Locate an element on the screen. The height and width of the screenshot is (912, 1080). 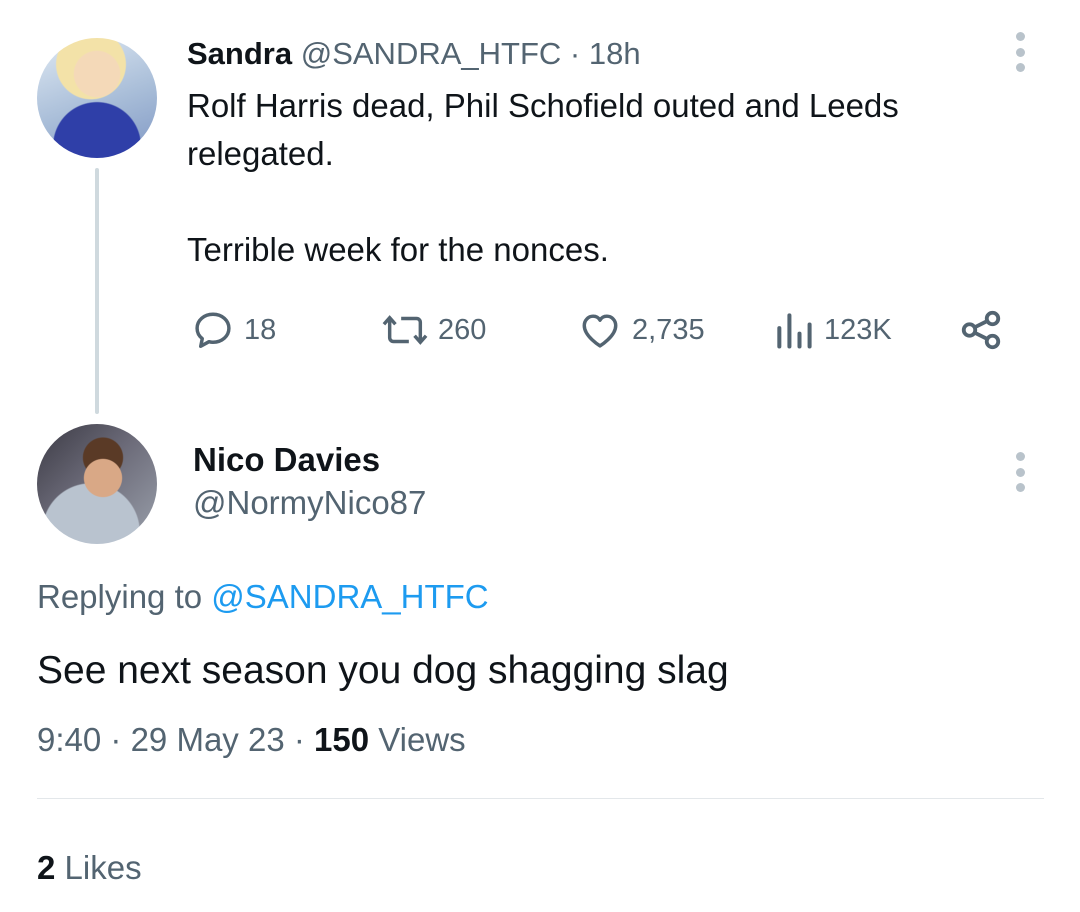
like-button: 2,735 is located at coordinates (640, 330).